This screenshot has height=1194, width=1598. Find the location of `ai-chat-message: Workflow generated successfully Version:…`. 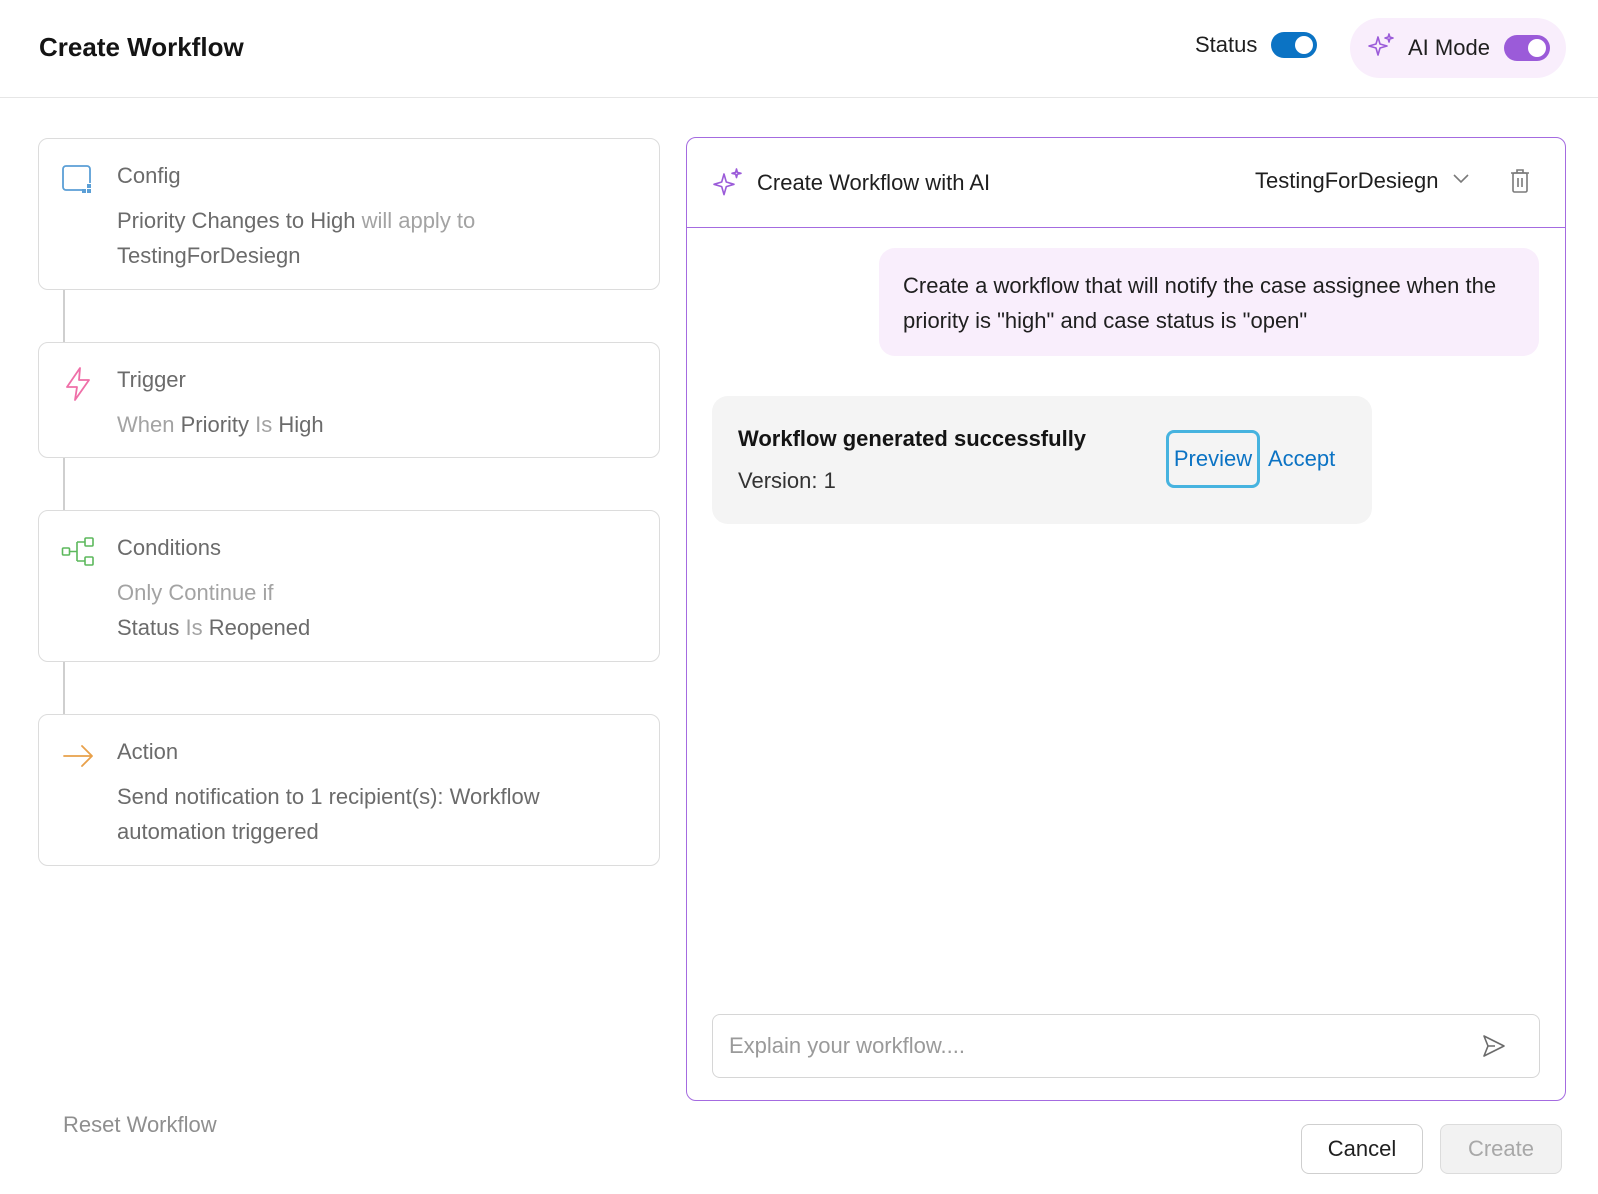

ai-chat-message: Workflow generated successfully Version:… is located at coordinates (1042, 460).